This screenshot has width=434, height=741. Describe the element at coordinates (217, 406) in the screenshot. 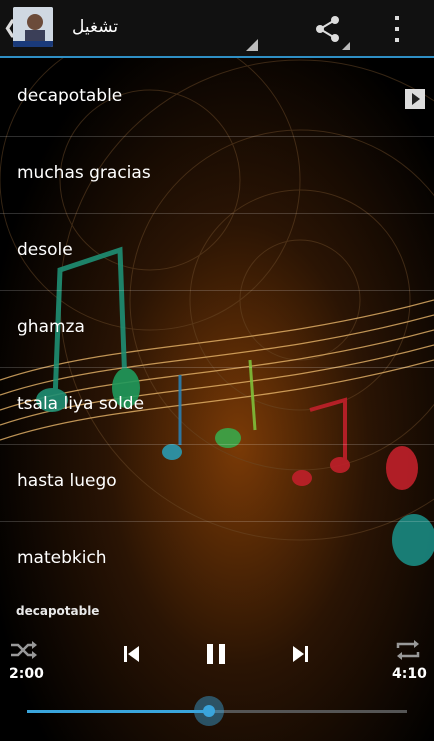

I see `list-item: tsala liya solde` at that location.